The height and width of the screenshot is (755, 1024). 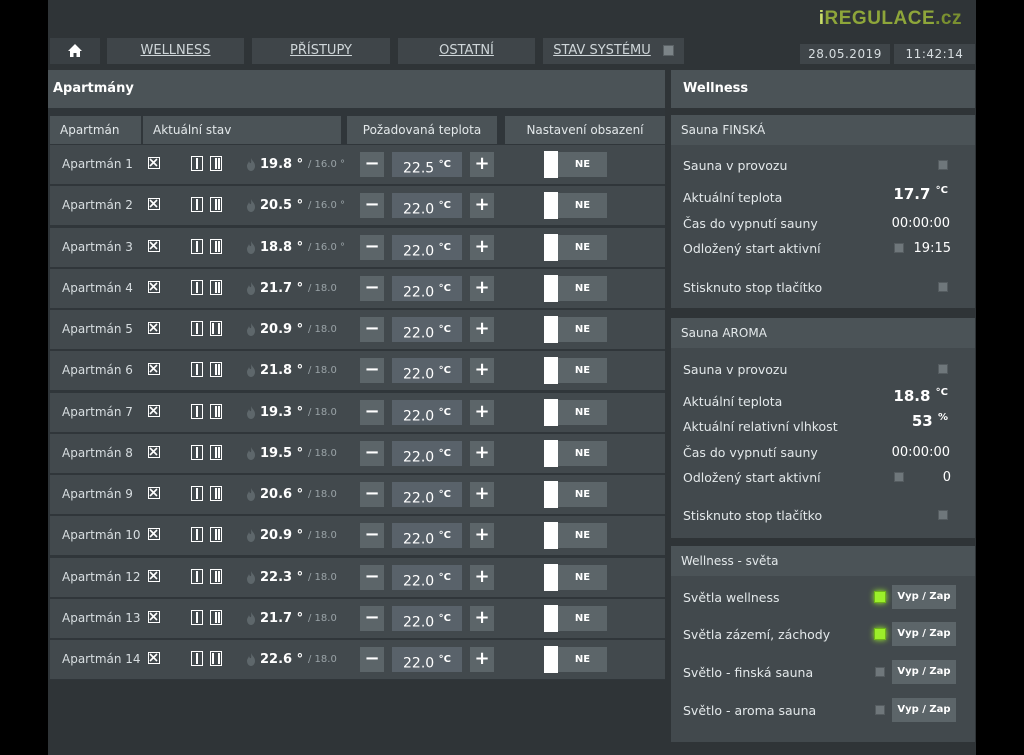 What do you see at coordinates (75, 51) in the screenshot?
I see `tab-home` at bounding box center [75, 51].